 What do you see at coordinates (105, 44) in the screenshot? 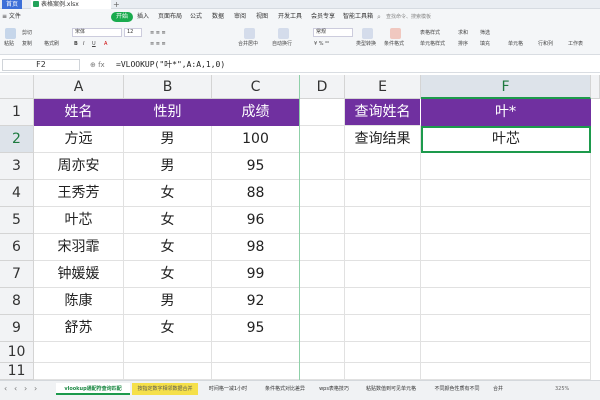
I see `font-color-icon: A` at bounding box center [105, 44].